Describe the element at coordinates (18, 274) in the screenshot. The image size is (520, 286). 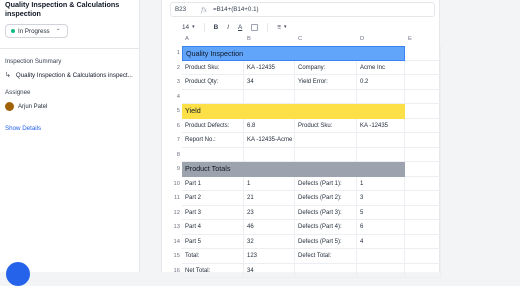
I see `help-button` at that location.